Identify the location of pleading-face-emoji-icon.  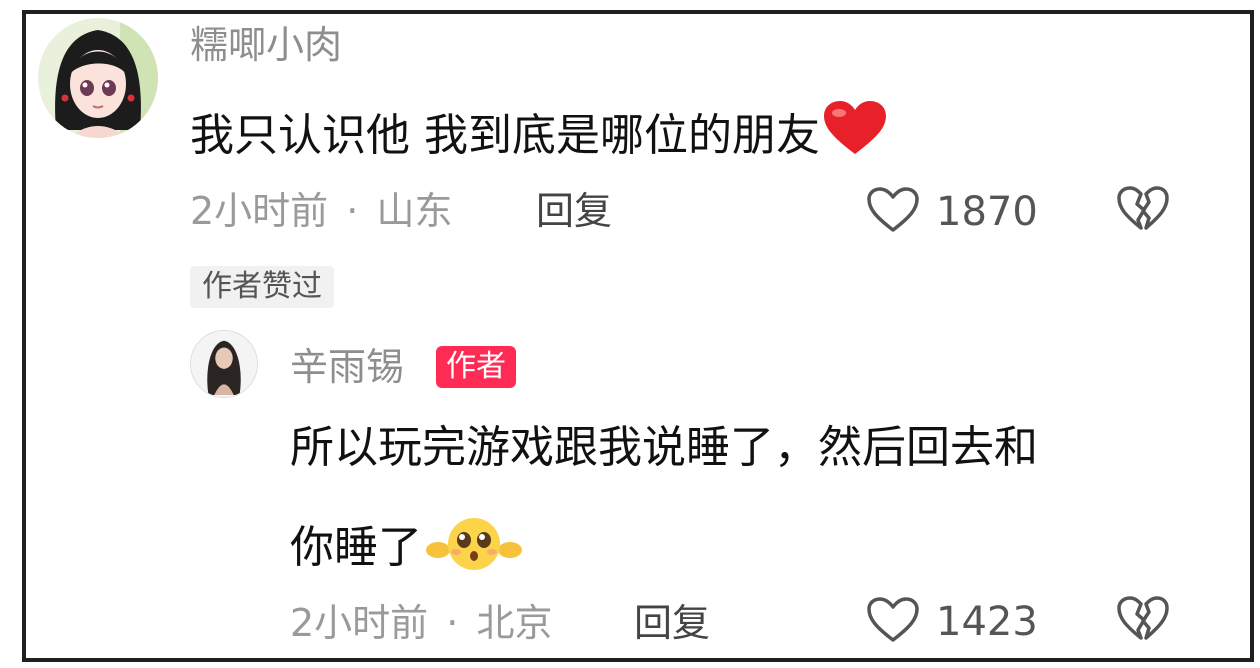
(474, 547).